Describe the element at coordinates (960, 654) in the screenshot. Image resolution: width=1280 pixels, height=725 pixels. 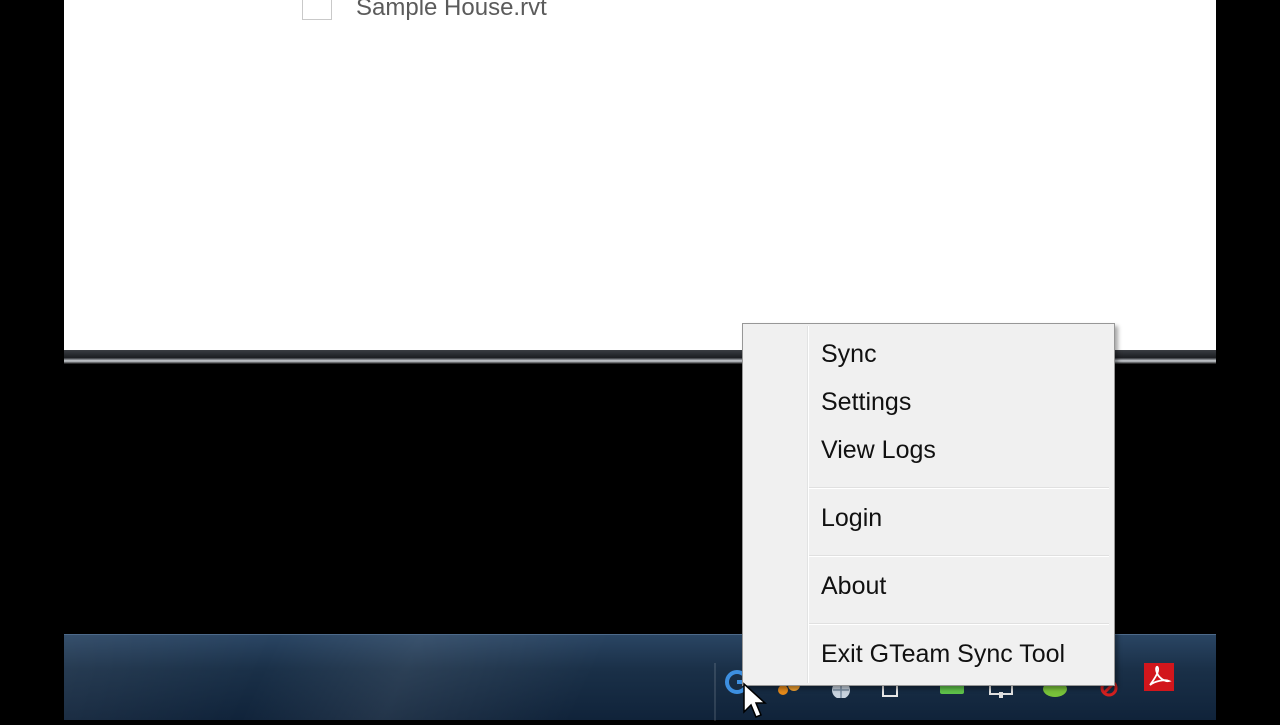
I see `menu-item-exit: Exit GTeam Sync Tool` at that location.